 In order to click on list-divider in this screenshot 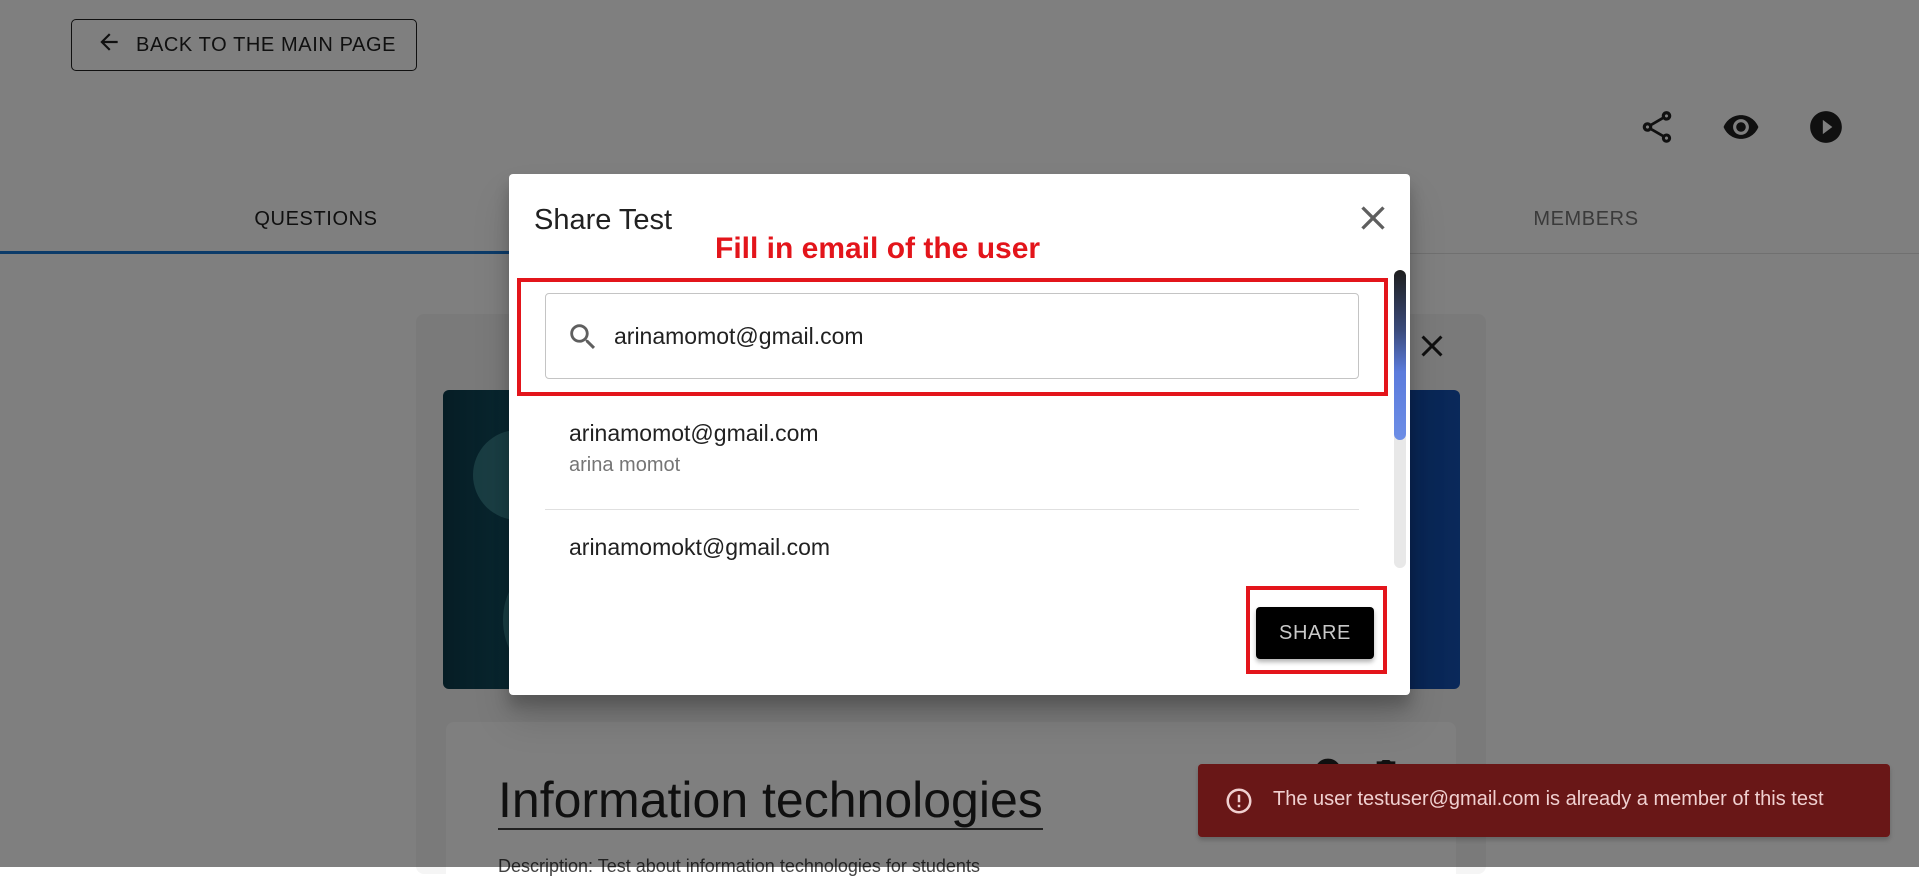, I will do `click(952, 509)`.